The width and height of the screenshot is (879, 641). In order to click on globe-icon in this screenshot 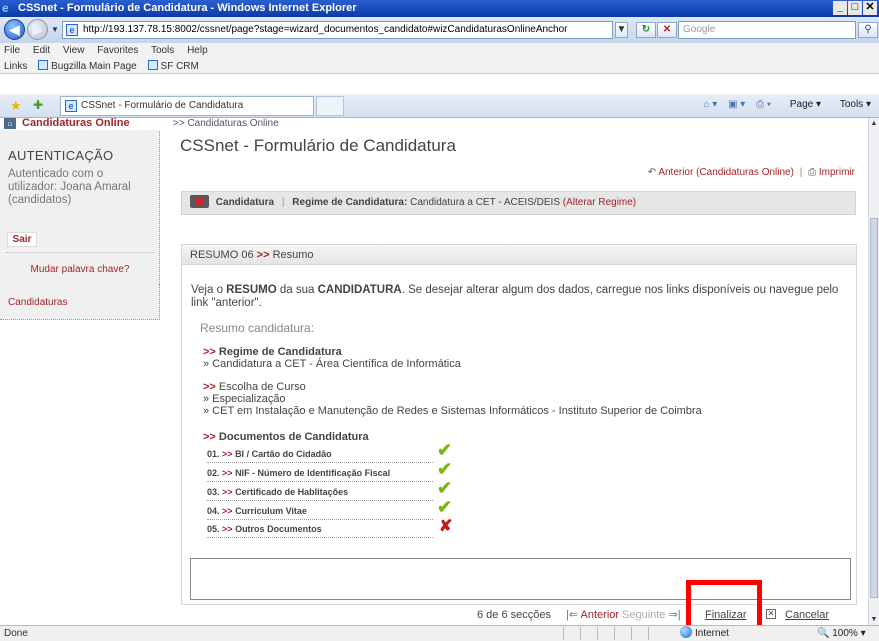, I will do `click(686, 632)`.